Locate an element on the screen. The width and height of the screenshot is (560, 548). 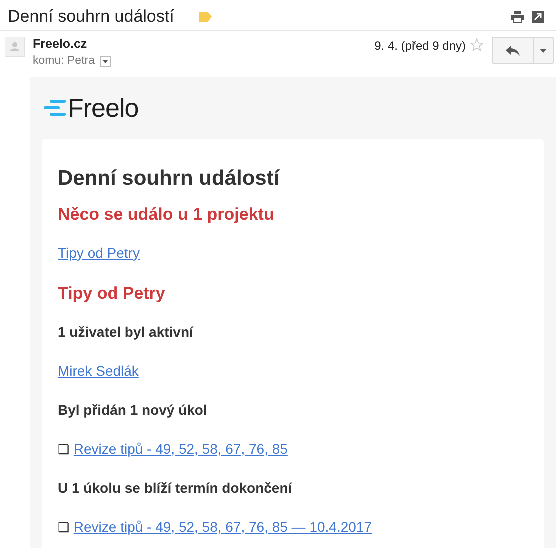
section-heading: U 1 úkolu se blíží termín dokončení is located at coordinates (176, 488).